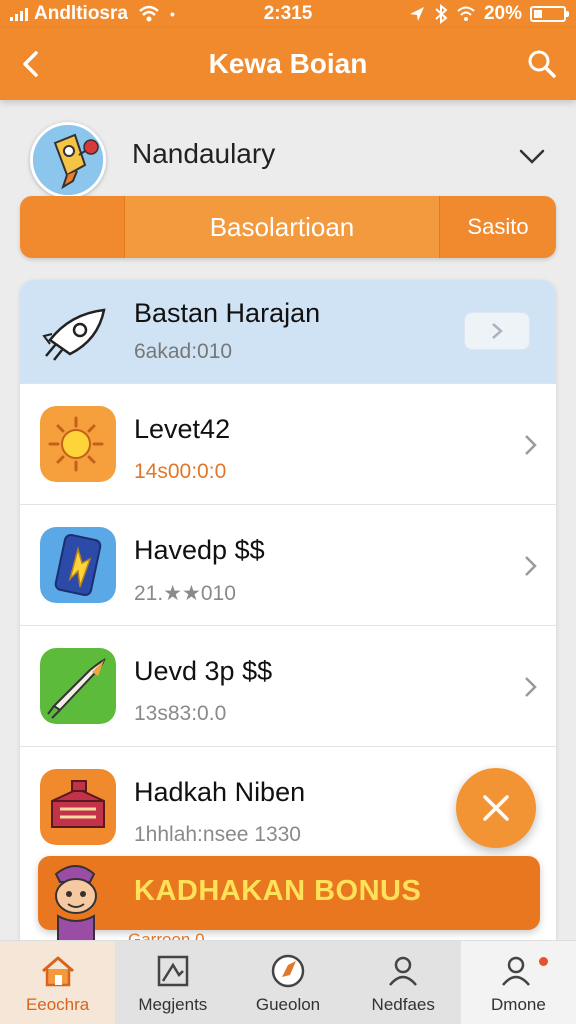 This screenshot has width=576, height=1024. Describe the element at coordinates (403, 1004) in the screenshot. I see `nav-label: Nedfaes` at that location.